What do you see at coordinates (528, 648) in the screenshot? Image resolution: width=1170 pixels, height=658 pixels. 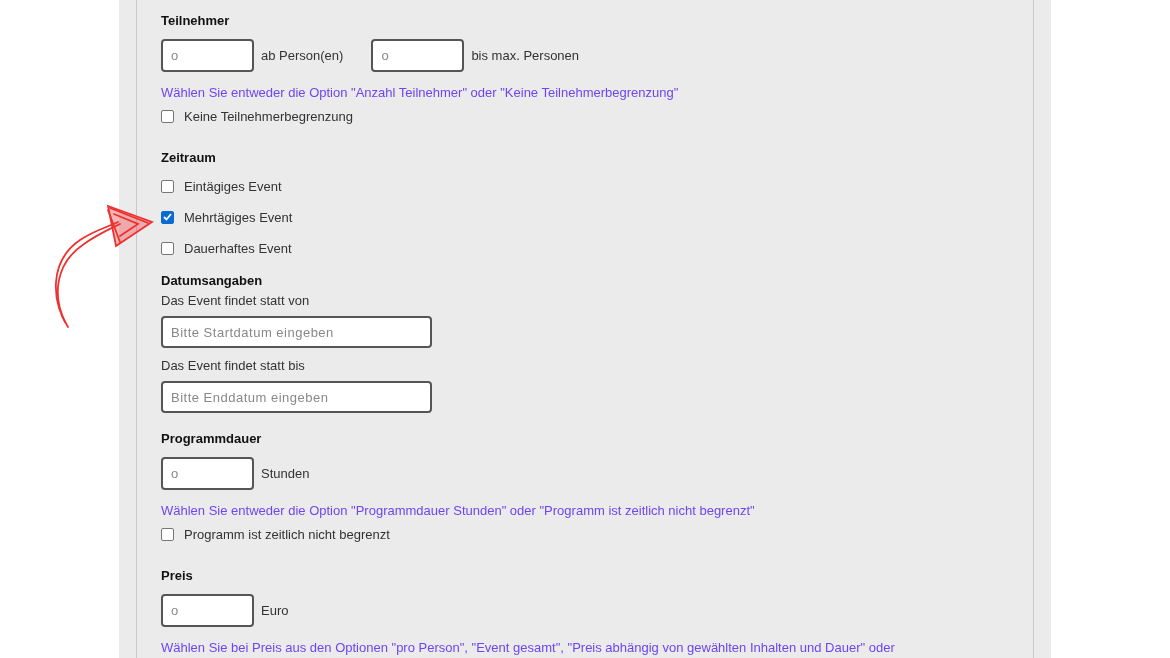 I see `hint-text: Wählen Sie bei Preis aus den Optionen "pro Person", "Event gesamt", "Preis abhängig von gewählten Inhalten und Dauer" oder` at bounding box center [528, 648].